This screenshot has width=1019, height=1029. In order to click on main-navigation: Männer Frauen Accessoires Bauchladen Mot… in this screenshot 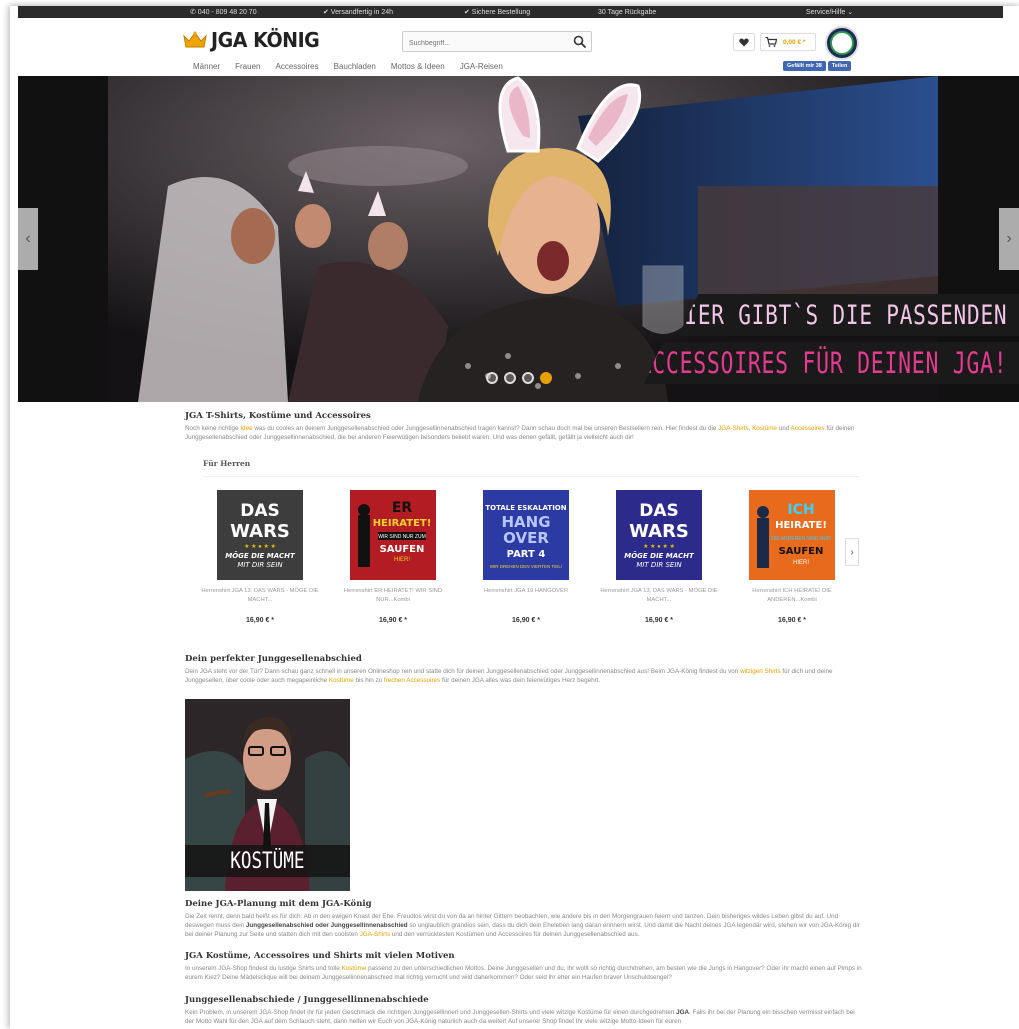, I will do `click(355, 66)`.